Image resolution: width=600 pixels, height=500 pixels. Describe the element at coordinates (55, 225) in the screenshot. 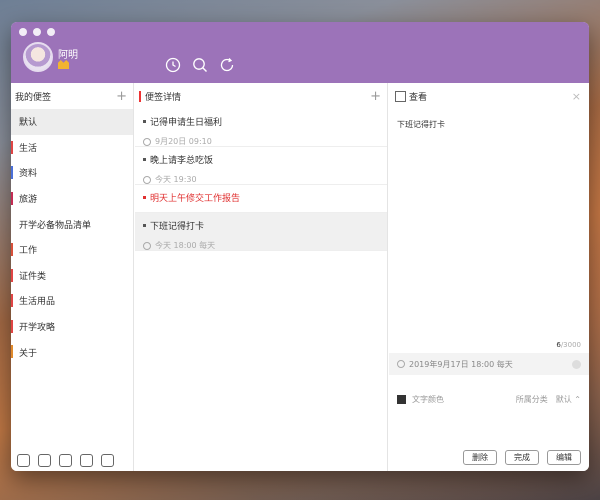

I see `sidebar-item-label: 开学必备物品清单` at that location.